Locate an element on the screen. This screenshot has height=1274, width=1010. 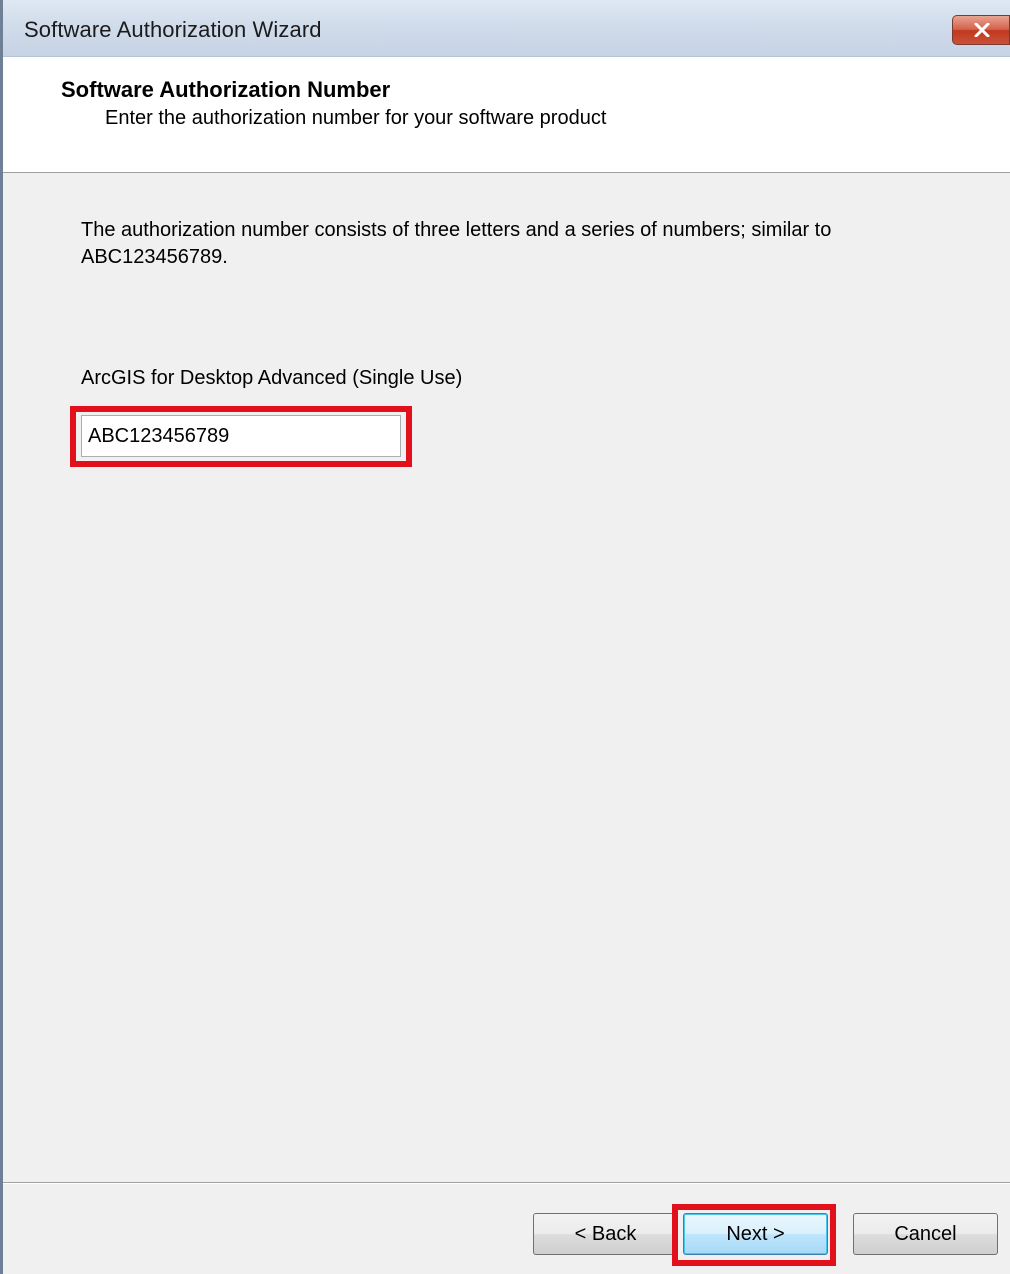
authorization-number-input is located at coordinates (241, 436).